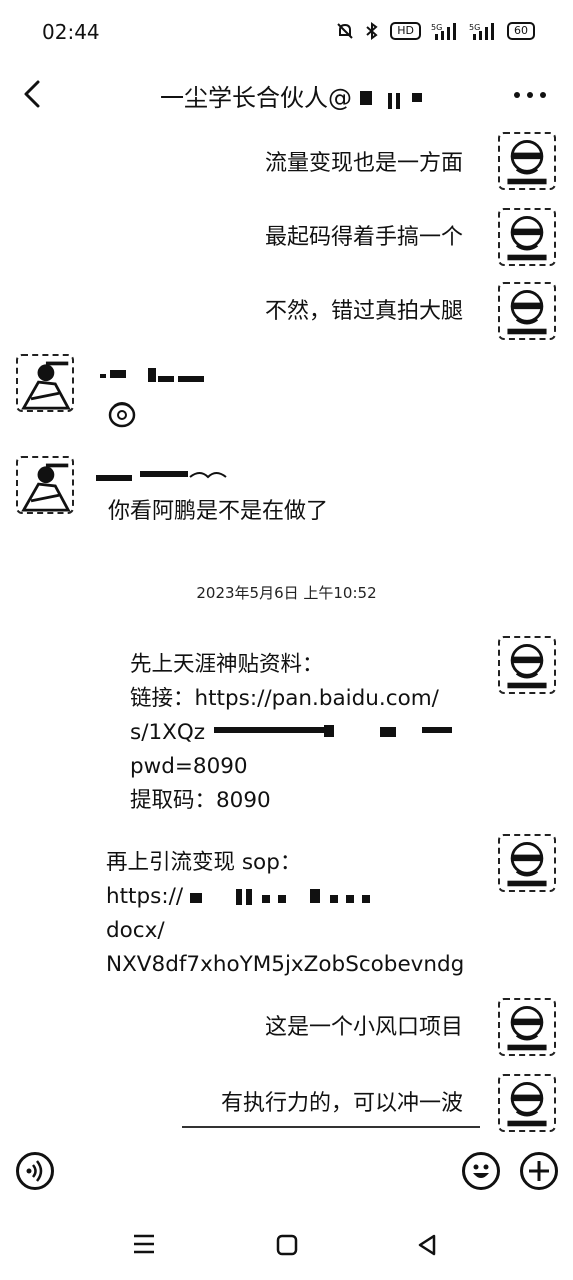 This screenshot has width=573, height=1280. Describe the element at coordinates (286, 32) in the screenshot. I see `status-bar: 02:44 HD 5G 5G 60` at that location.